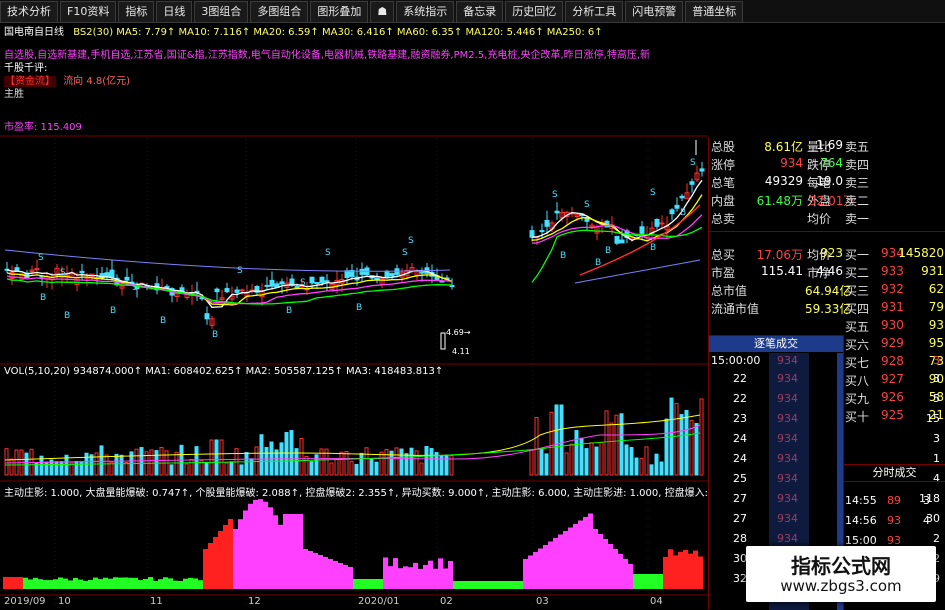 This screenshot has width=945, height=610. I want to click on date-tick: 2020/01, so click(379, 601).